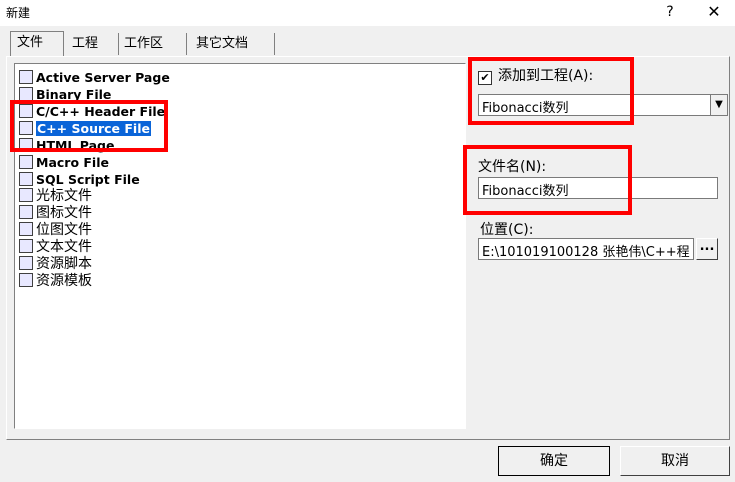 Image resolution: width=735 pixels, height=482 pixels. I want to click on list-item: 文本文件, so click(55, 247).